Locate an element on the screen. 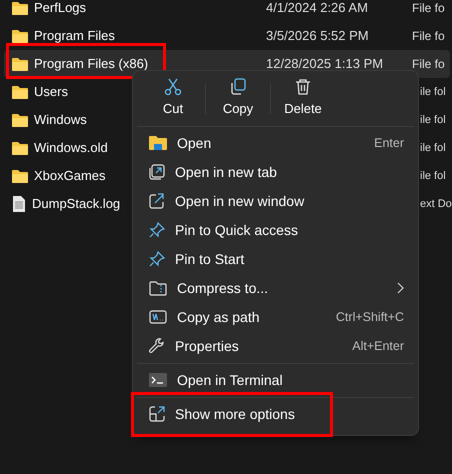 The height and width of the screenshot is (474, 452). file-name: Users is located at coordinates (51, 92).